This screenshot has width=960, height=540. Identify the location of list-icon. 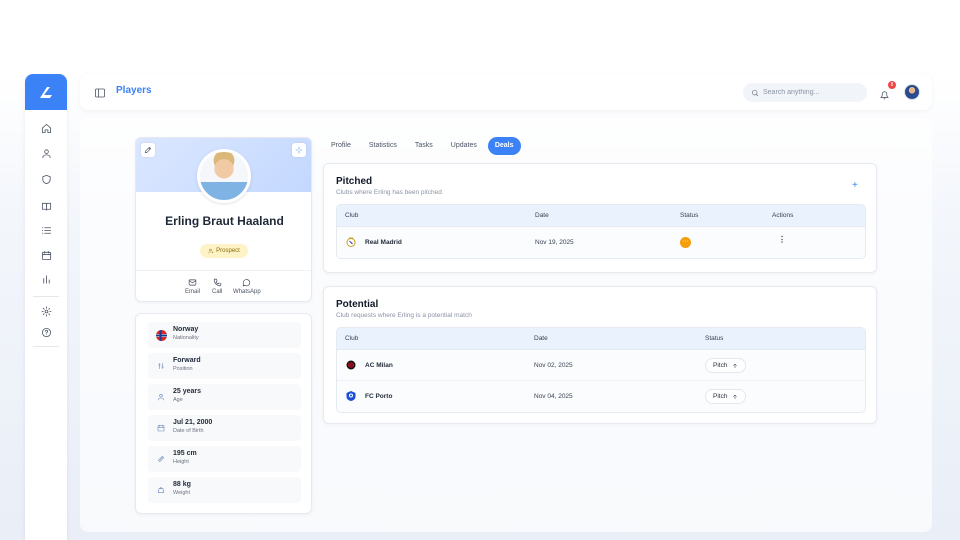
(46, 230).